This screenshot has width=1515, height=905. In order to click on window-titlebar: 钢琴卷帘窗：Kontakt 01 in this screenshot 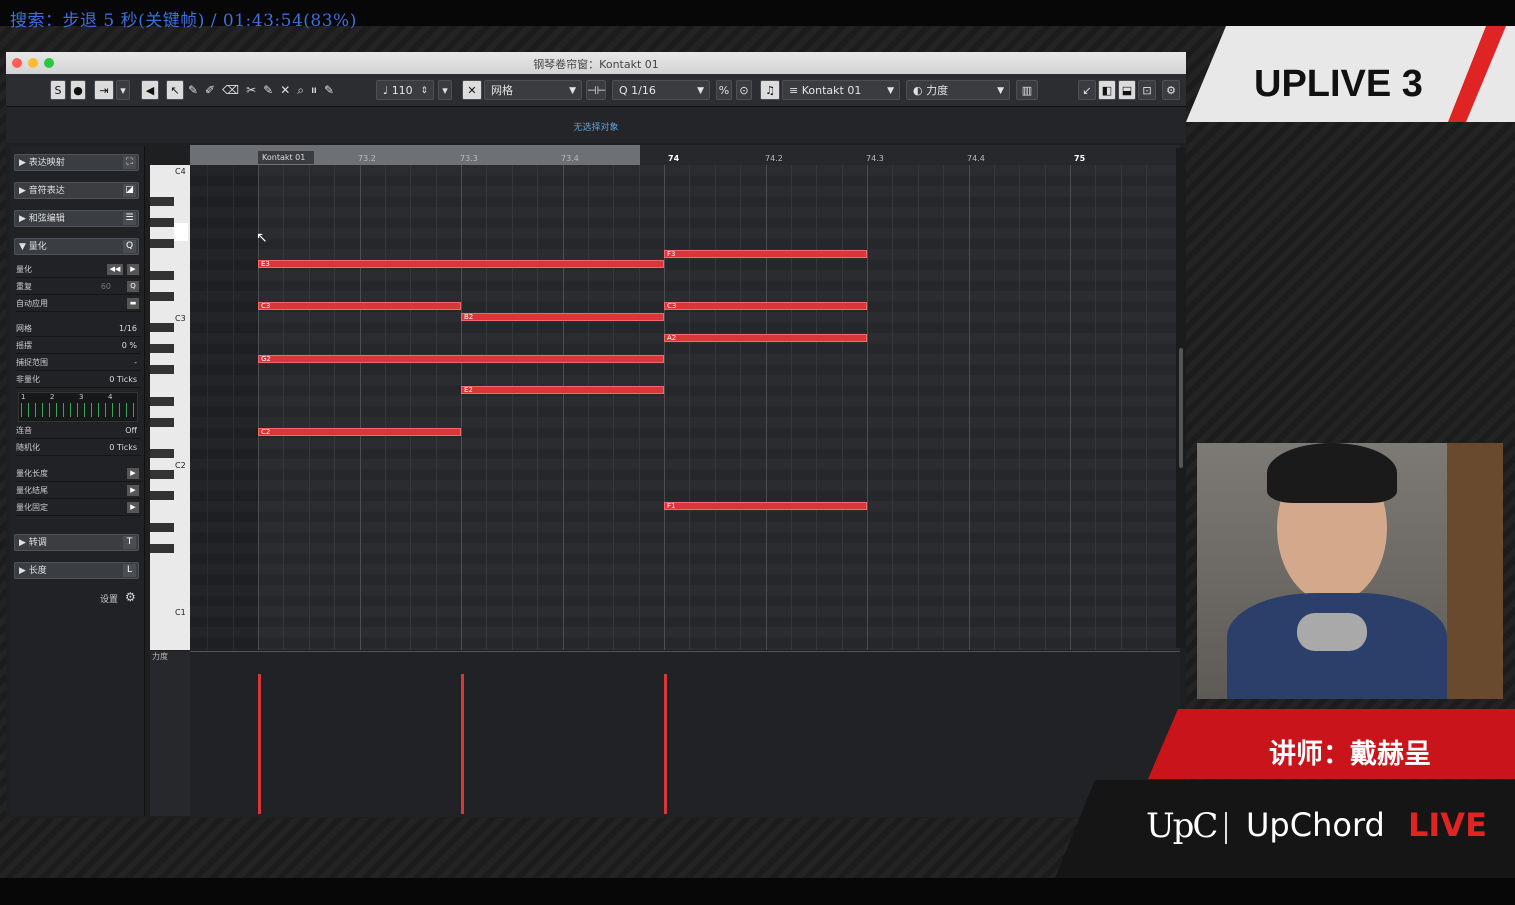, I will do `click(596, 63)`.